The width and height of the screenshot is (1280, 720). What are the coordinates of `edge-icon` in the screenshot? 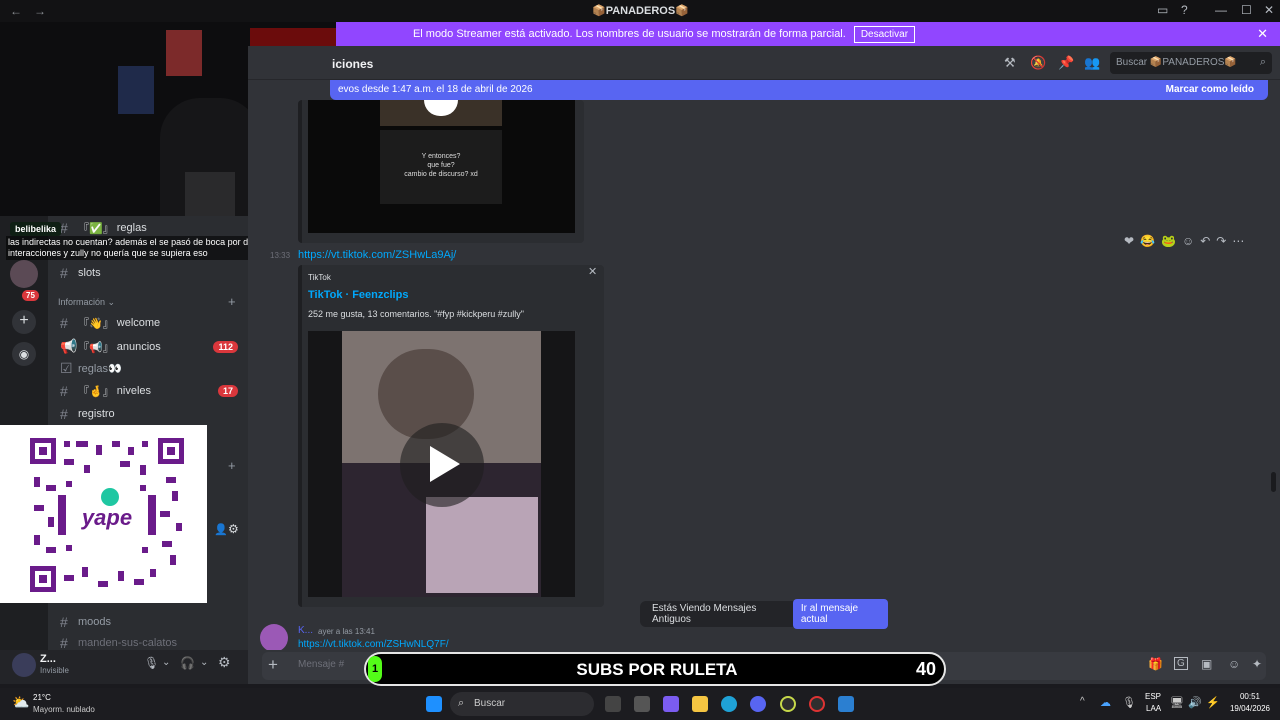 It's located at (729, 704).